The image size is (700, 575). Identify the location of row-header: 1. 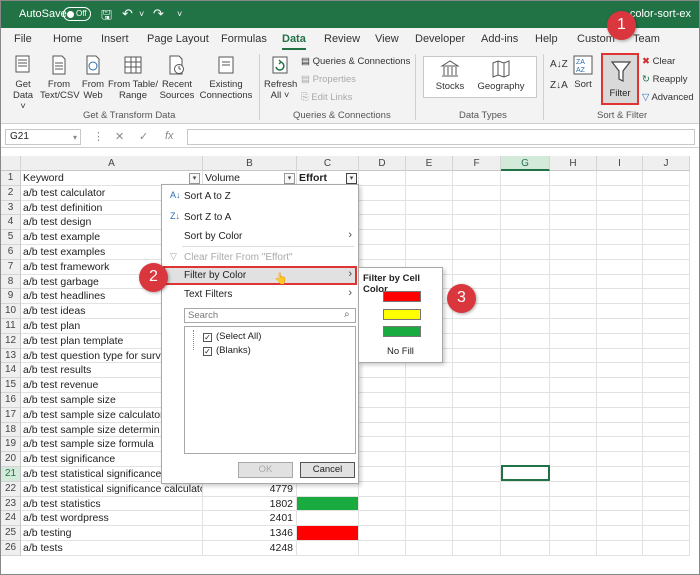
(11, 178).